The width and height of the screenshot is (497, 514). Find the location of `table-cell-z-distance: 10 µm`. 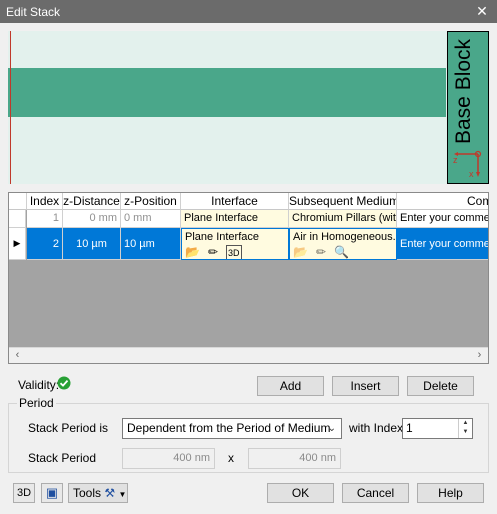

table-cell-z-distance: 10 µm is located at coordinates (92, 244).